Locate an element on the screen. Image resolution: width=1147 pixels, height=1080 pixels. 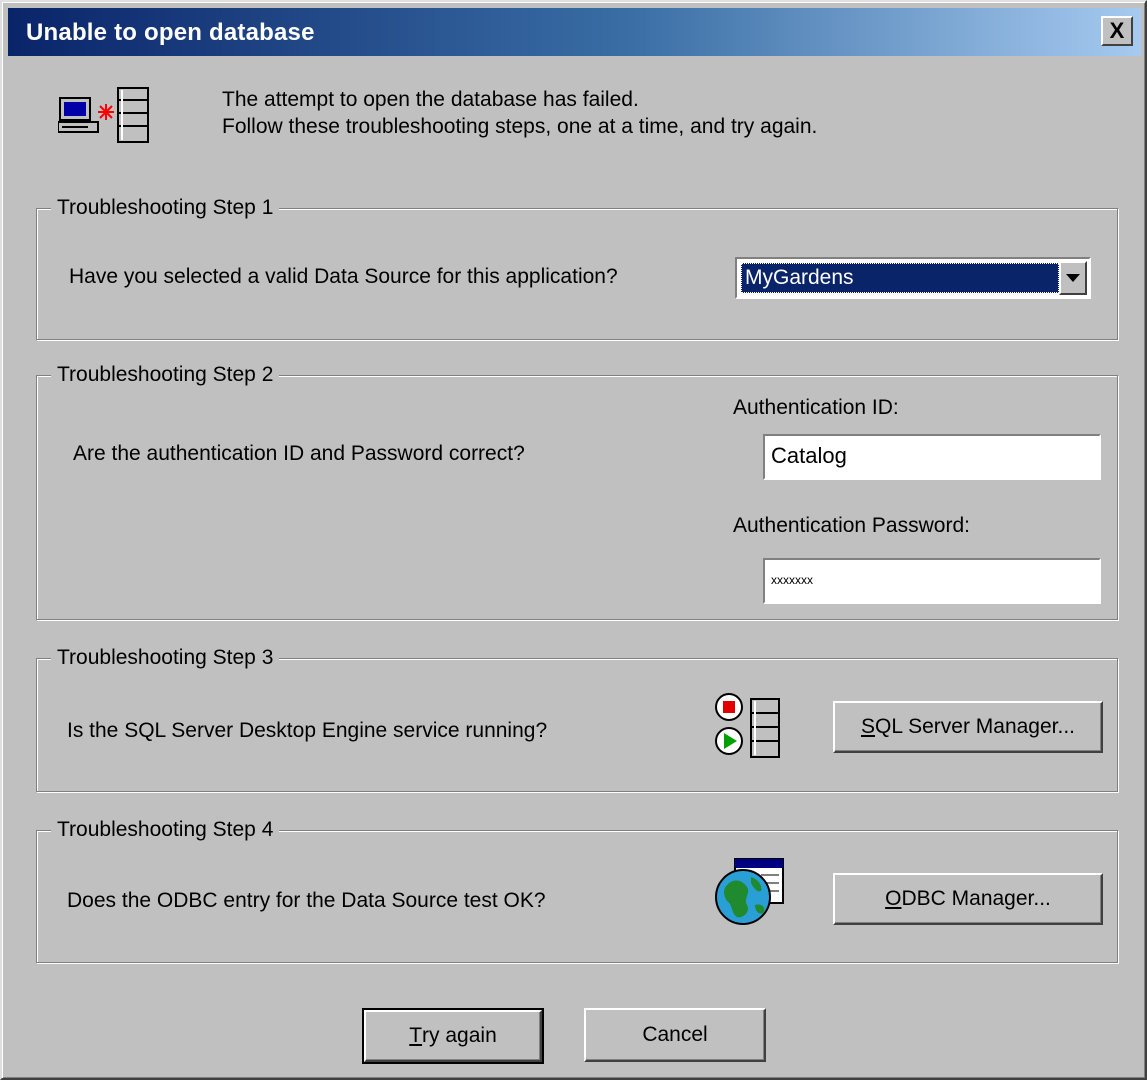
authentication-password-field: xxxxxxx is located at coordinates (932, 581).